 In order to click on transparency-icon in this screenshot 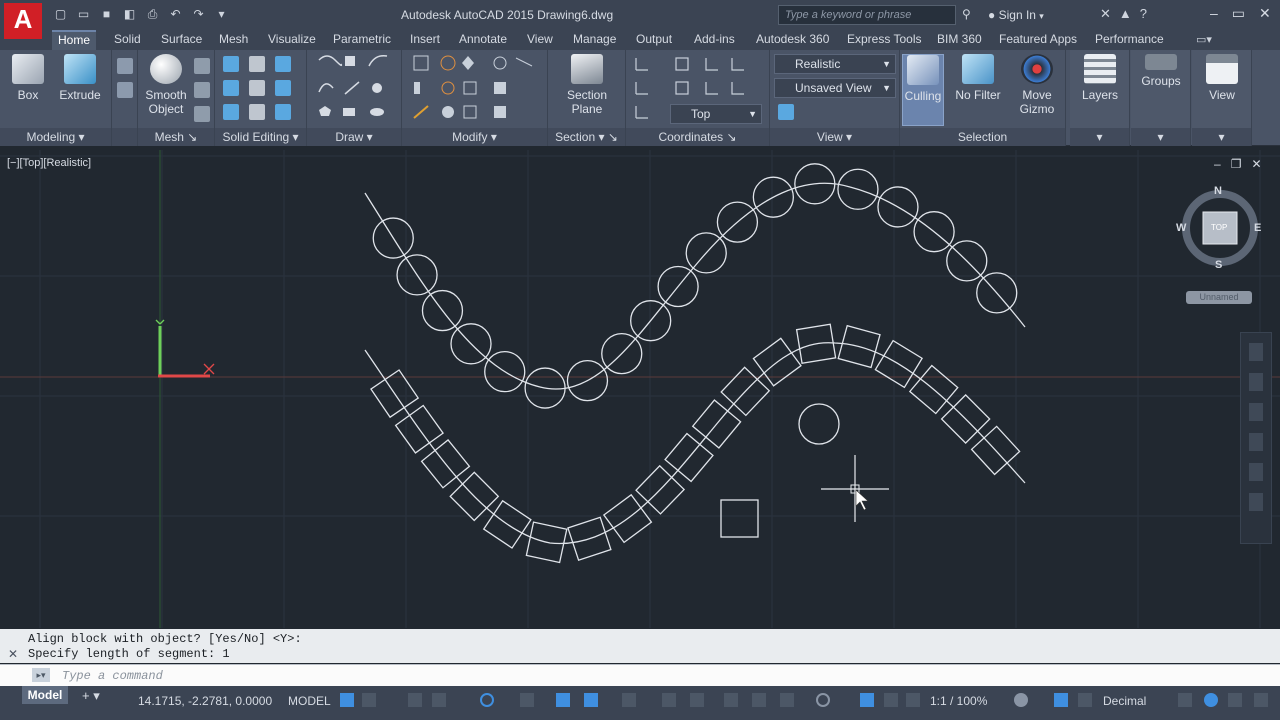, I will do `click(669, 700)`.